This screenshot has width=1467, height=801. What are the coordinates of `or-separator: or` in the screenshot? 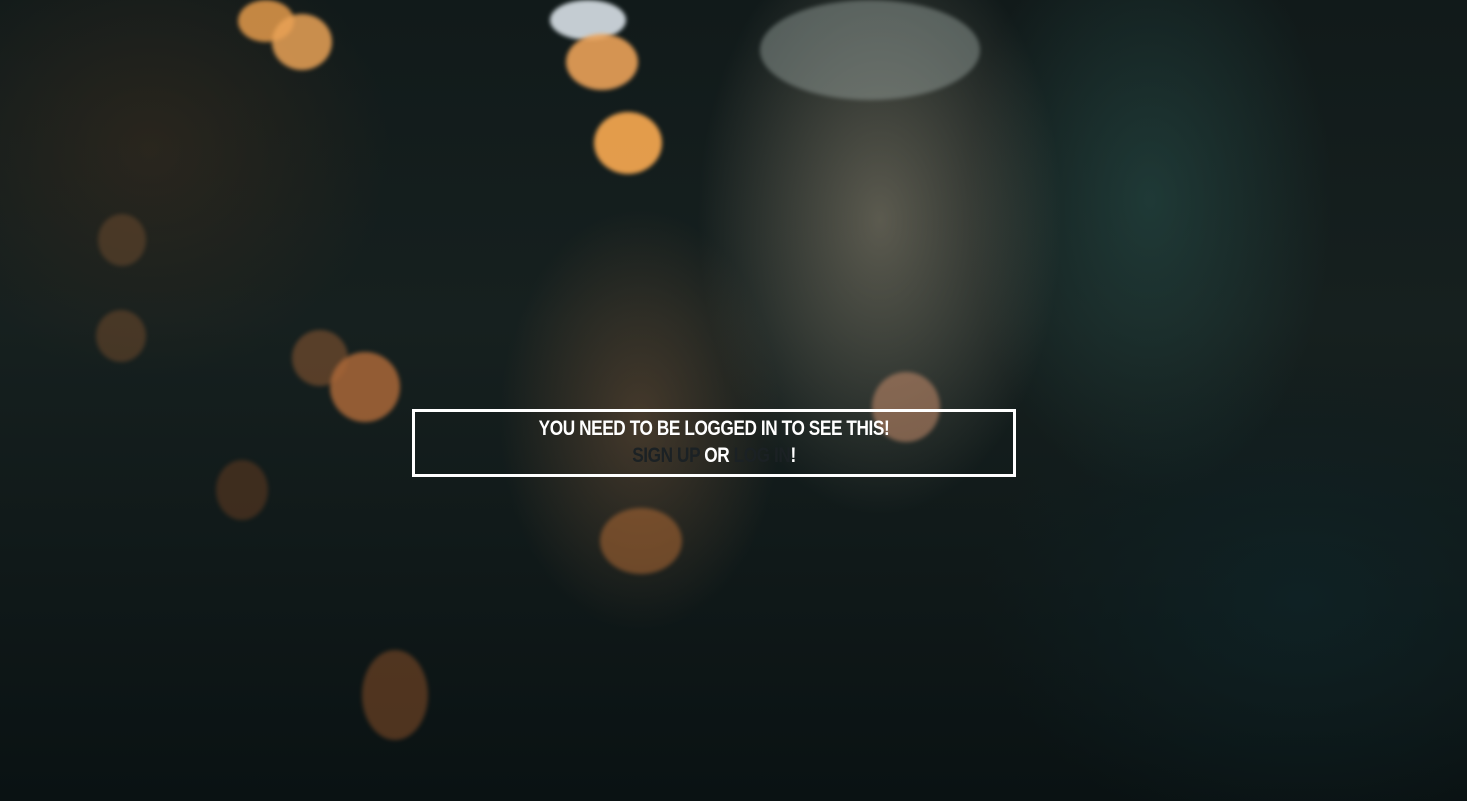 It's located at (716, 455).